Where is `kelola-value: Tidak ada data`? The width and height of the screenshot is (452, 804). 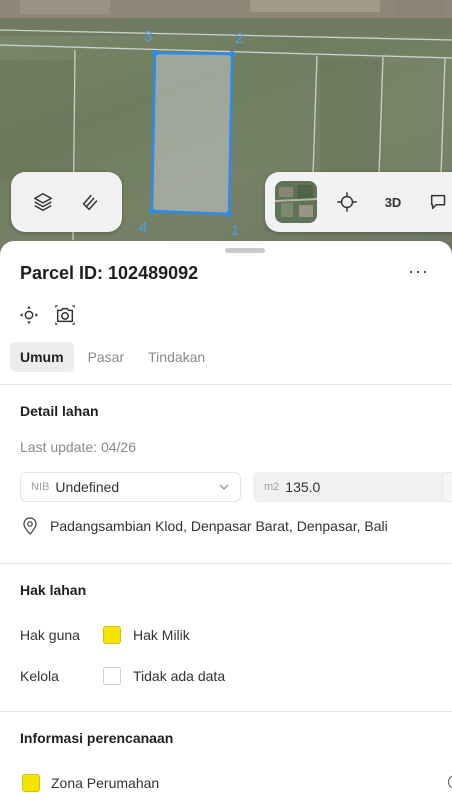
kelola-value: Tidak ada data is located at coordinates (179, 676).